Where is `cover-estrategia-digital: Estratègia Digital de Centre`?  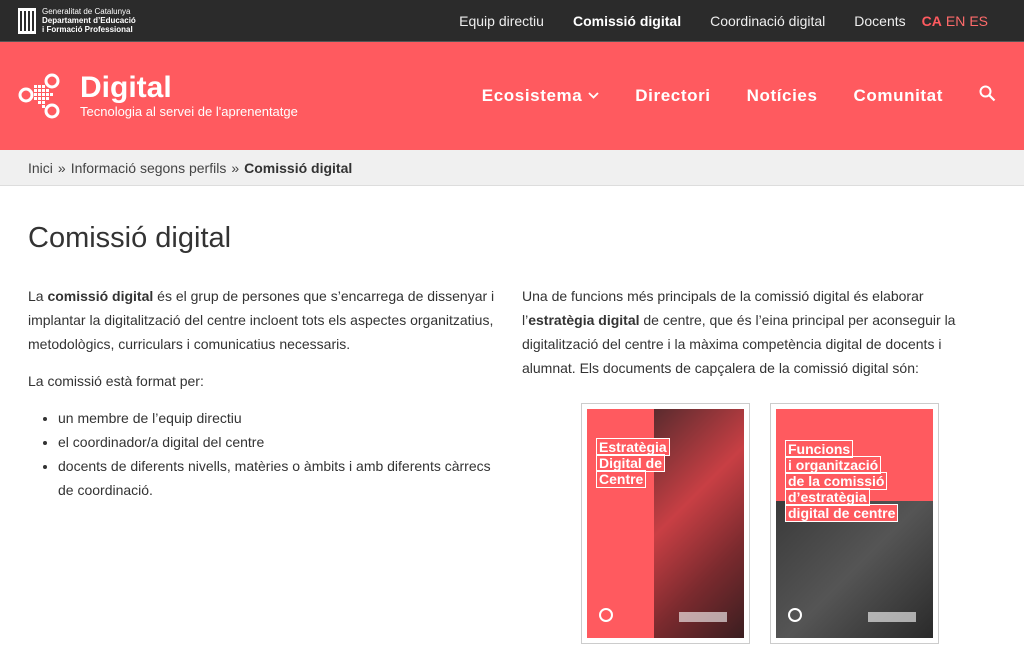 cover-estrategia-digital: Estratègia Digital de Centre is located at coordinates (665, 523).